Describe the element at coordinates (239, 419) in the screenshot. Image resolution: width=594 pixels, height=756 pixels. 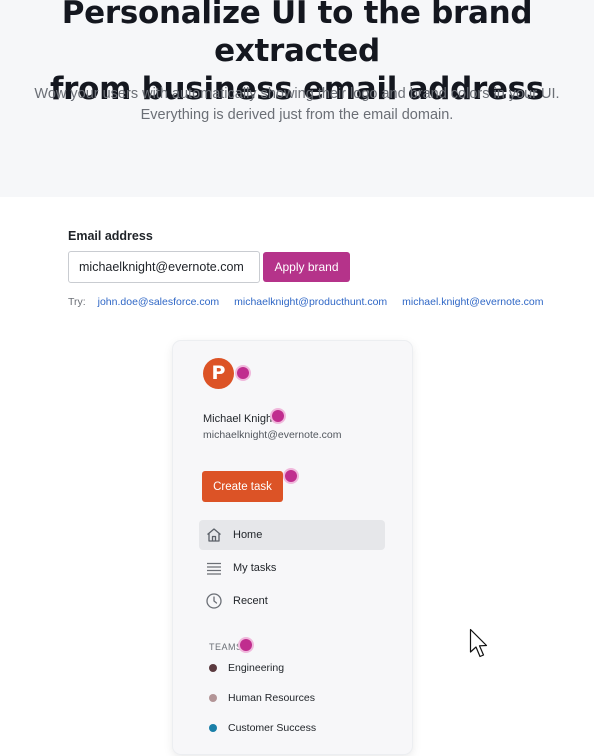
I see `user-name: Michael Knight` at that location.